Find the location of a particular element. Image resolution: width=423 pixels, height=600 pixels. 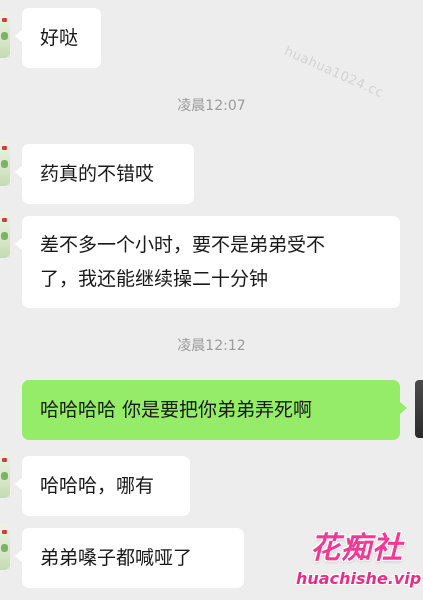

message-text-line-1: 差不多一个小时，要不是弟弟受不 is located at coordinates (183, 245).